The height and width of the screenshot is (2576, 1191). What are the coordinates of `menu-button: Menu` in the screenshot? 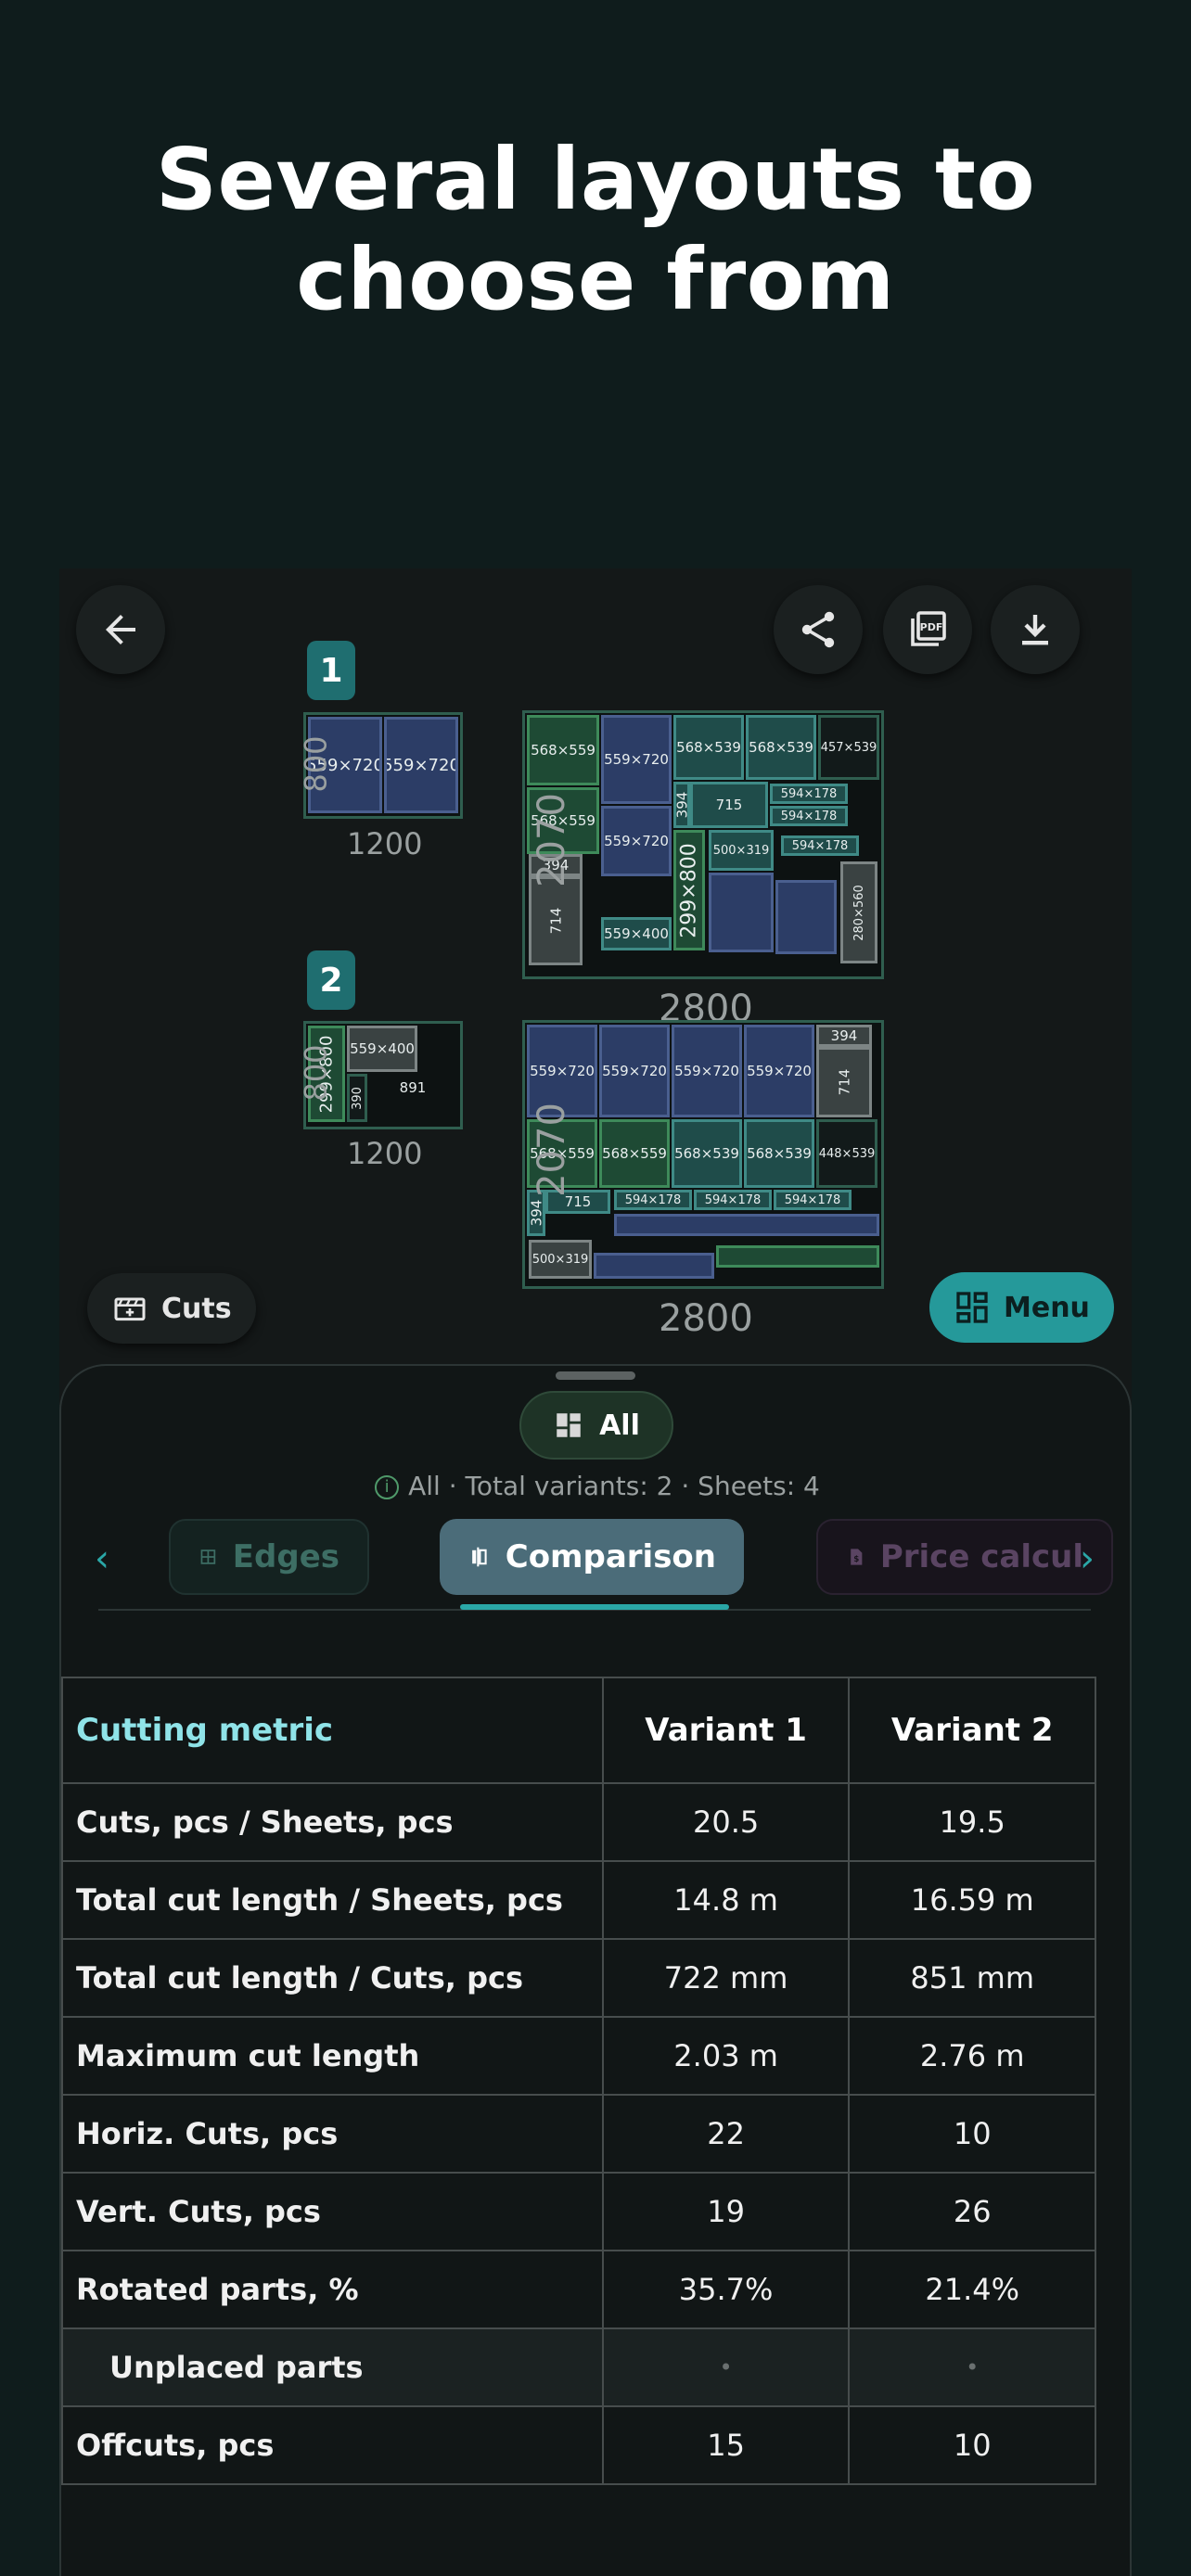 It's located at (1022, 1307).